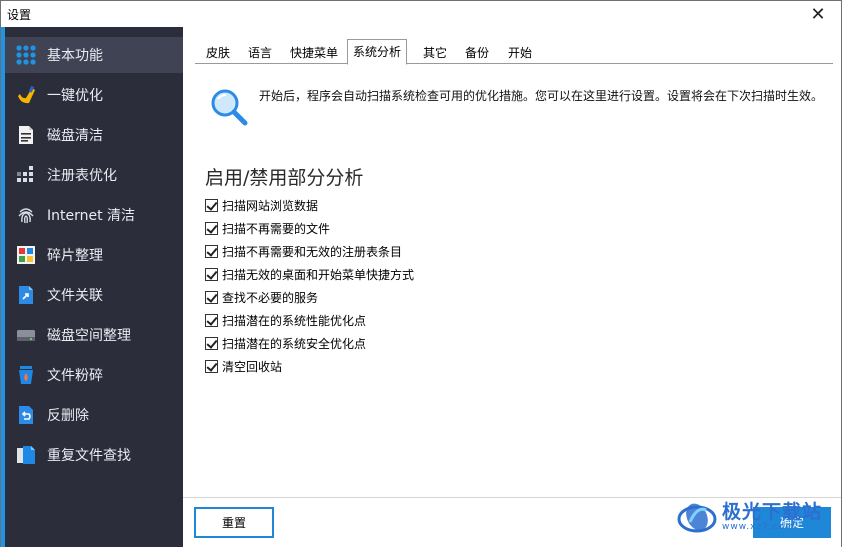  Describe the element at coordinates (512, 522) in the screenshot. I see `footer-bar: 重置 确定` at that location.